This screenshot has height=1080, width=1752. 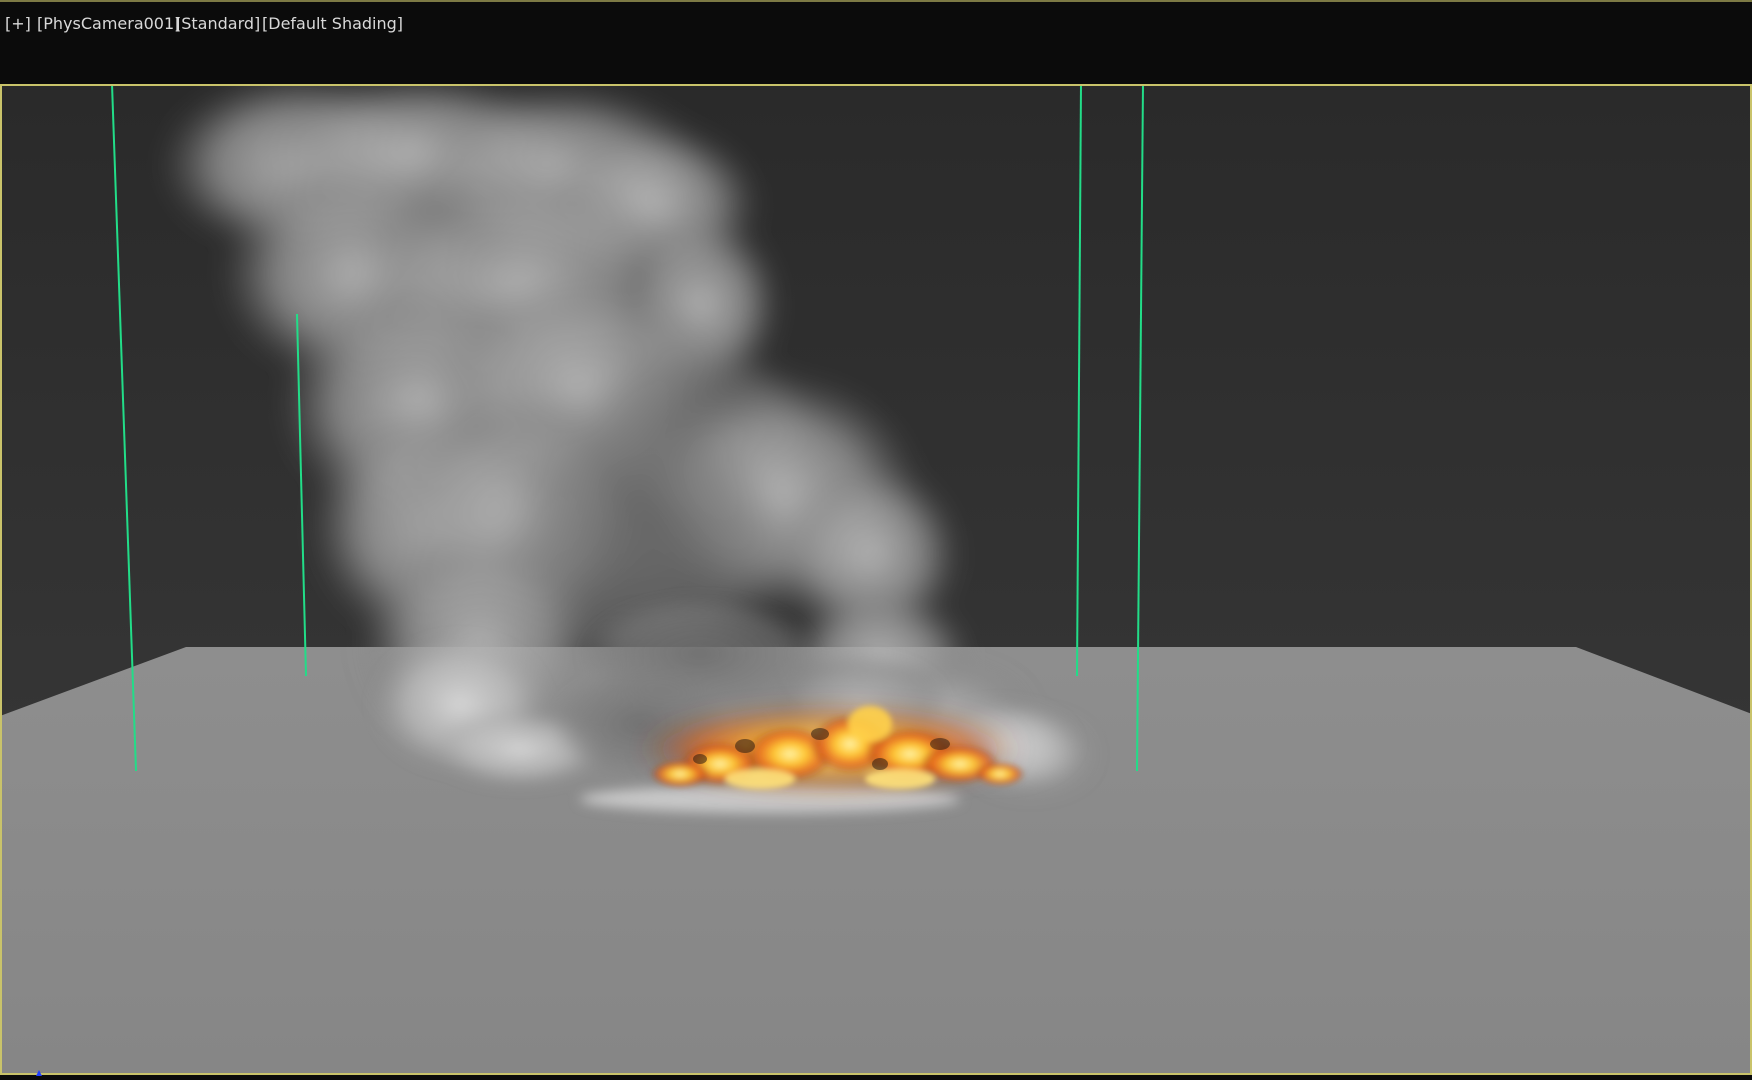 I want to click on viewport-shading-menu: [Default Shading], so click(x=332, y=24).